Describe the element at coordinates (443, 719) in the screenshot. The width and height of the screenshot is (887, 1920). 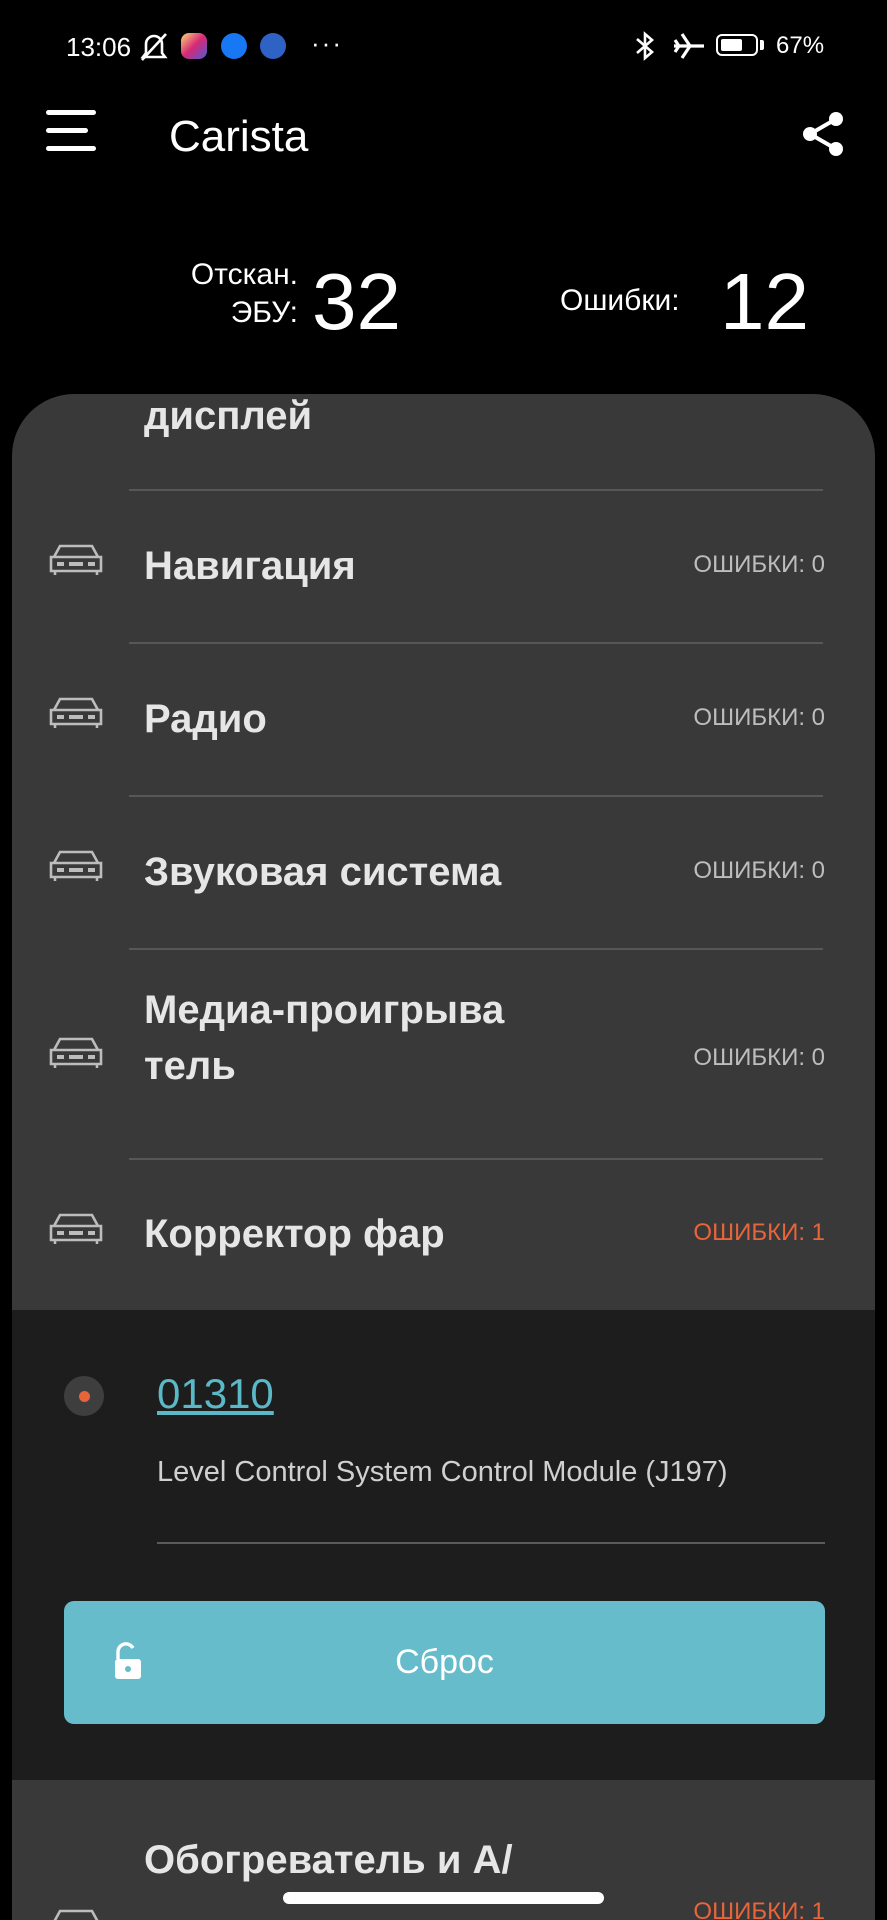
I see `list-item-radio: Радио ОШИБКИ: 0` at that location.